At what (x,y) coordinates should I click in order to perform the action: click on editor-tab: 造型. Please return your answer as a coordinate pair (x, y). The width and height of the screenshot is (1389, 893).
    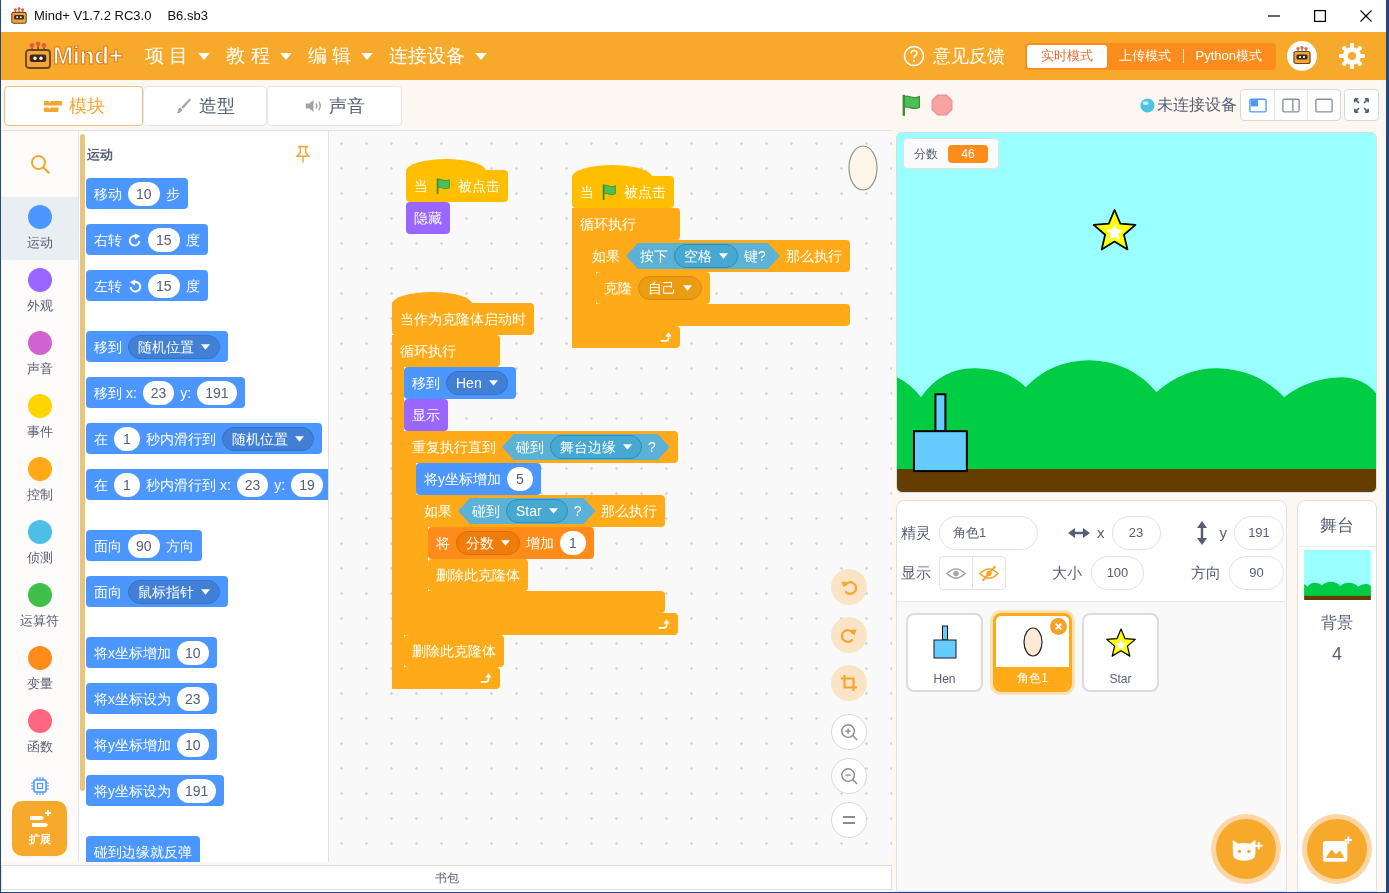
    Looking at the image, I should click on (205, 106).